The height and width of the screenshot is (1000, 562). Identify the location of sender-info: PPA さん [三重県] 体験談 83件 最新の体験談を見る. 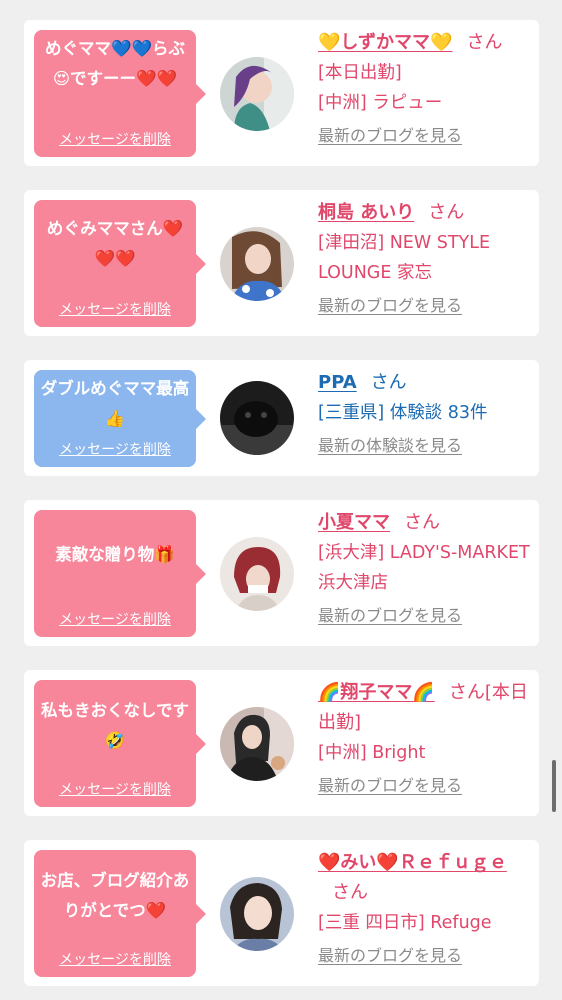
(425, 413).